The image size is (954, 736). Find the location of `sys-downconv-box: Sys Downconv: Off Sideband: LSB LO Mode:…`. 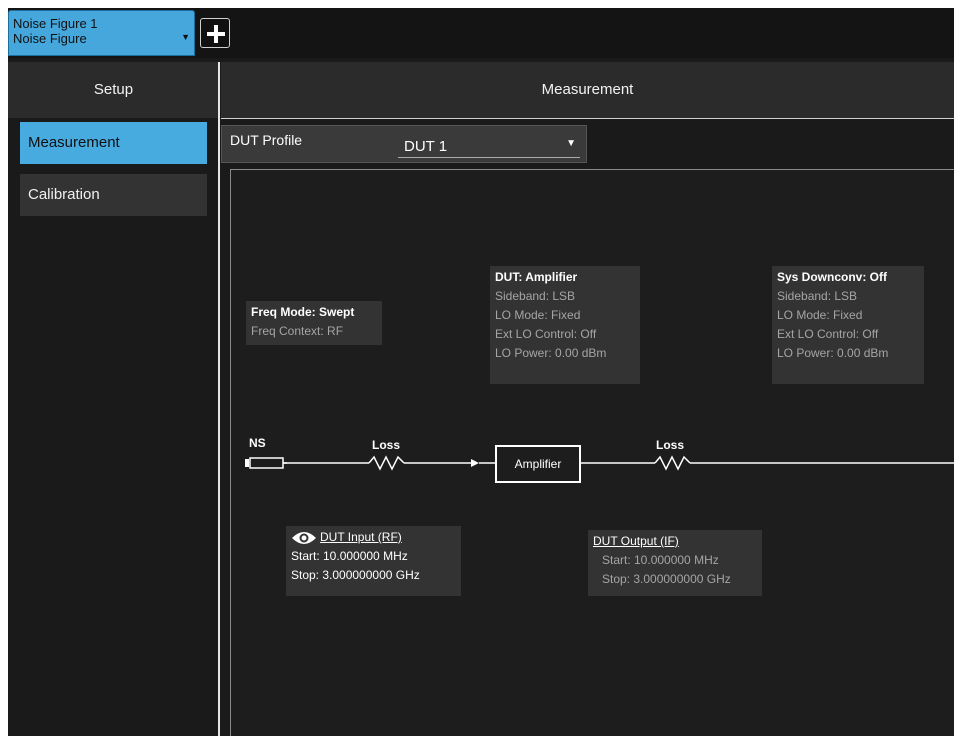

sys-downconv-box: Sys Downconv: Off Sideband: LSB LO Mode:… is located at coordinates (848, 325).